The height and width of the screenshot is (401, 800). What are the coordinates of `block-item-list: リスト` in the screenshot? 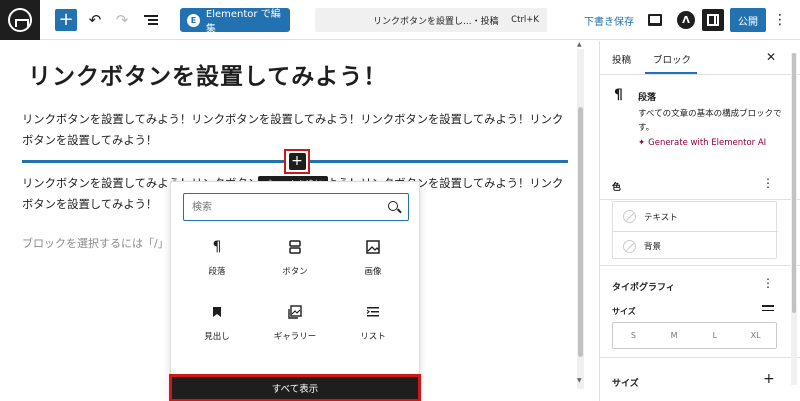 It's located at (373, 330).